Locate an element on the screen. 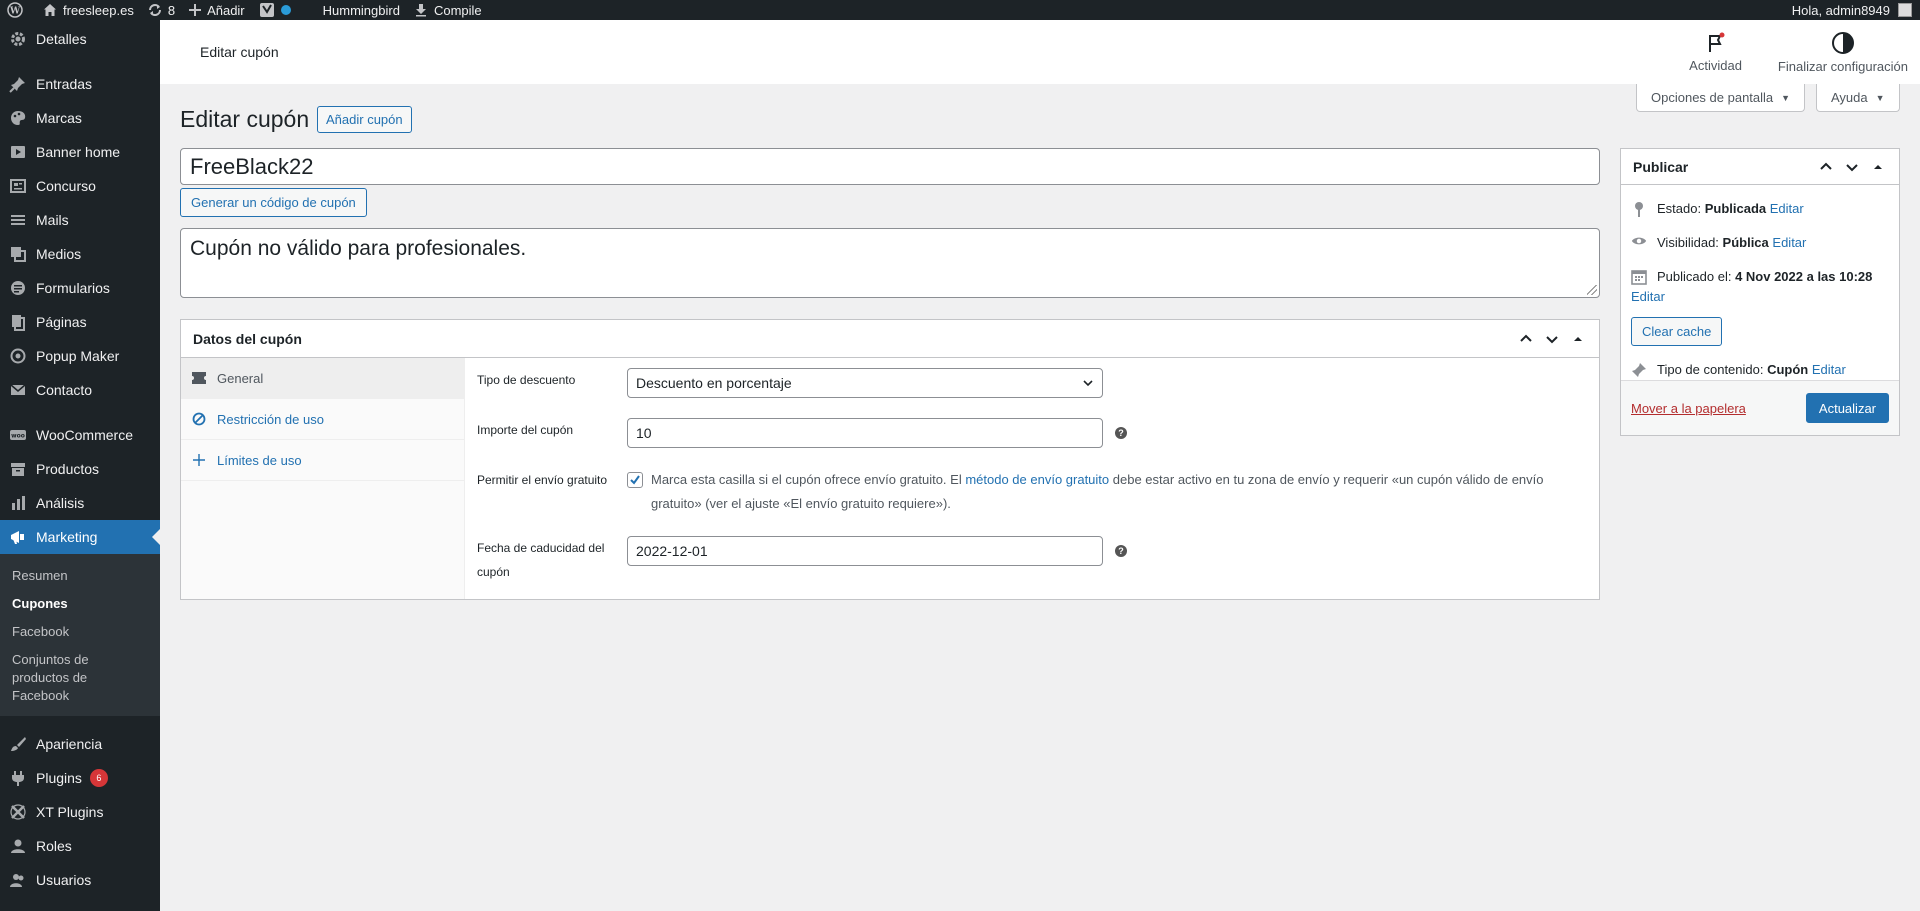 The width and height of the screenshot is (1920, 911). sidebar-item-label: Popup Maker is located at coordinates (78, 356).